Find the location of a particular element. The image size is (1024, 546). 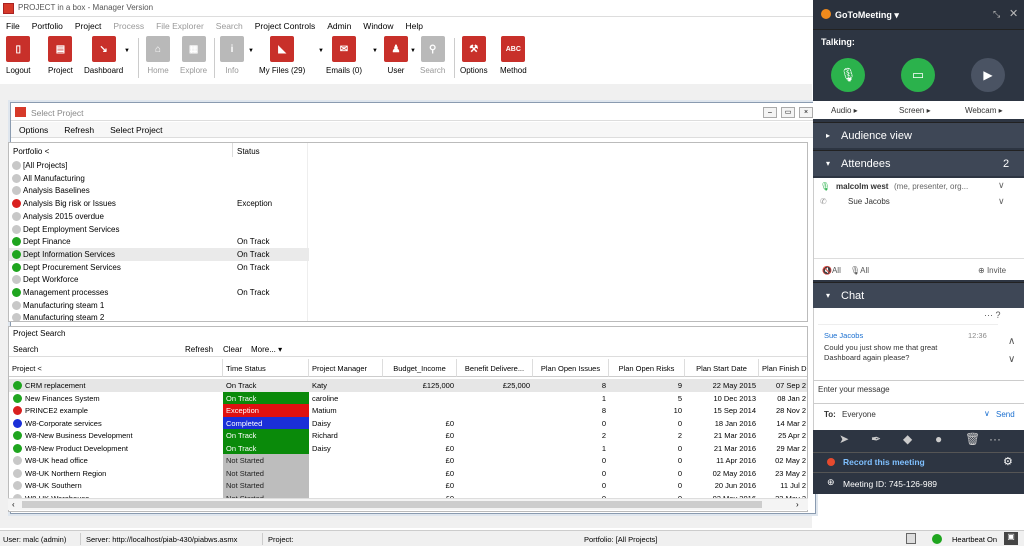

record-row: Record this meeting ⚙ is located at coordinates (918, 461).